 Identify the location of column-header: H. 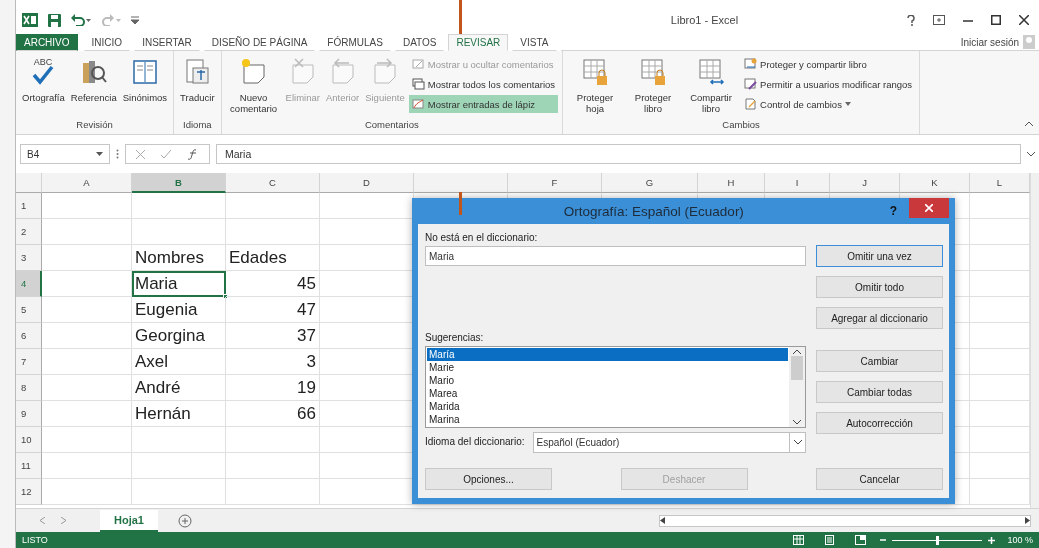
(731, 183).